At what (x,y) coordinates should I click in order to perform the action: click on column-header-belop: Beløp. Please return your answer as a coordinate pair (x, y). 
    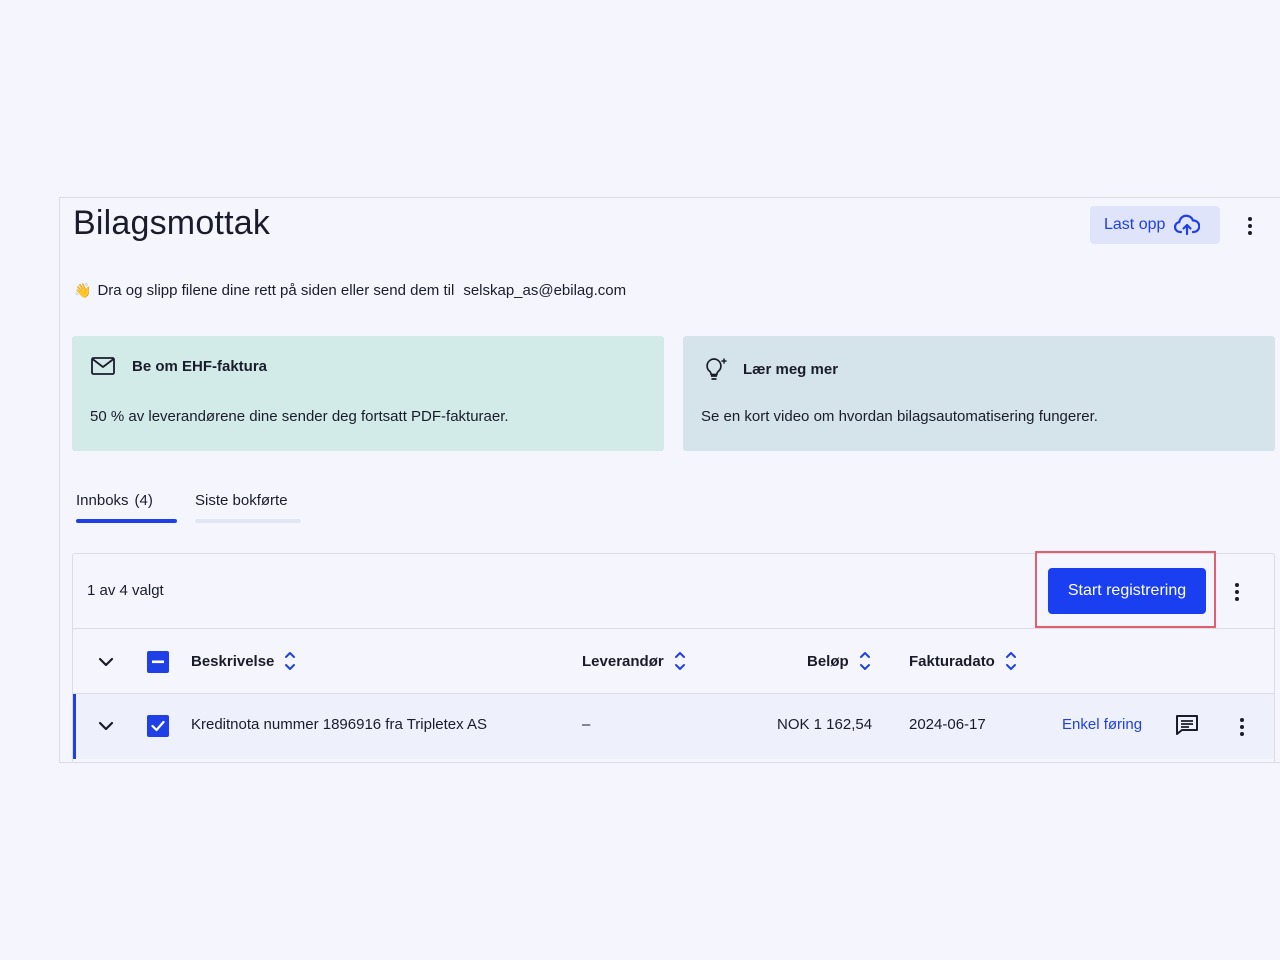
    Looking at the image, I should click on (839, 661).